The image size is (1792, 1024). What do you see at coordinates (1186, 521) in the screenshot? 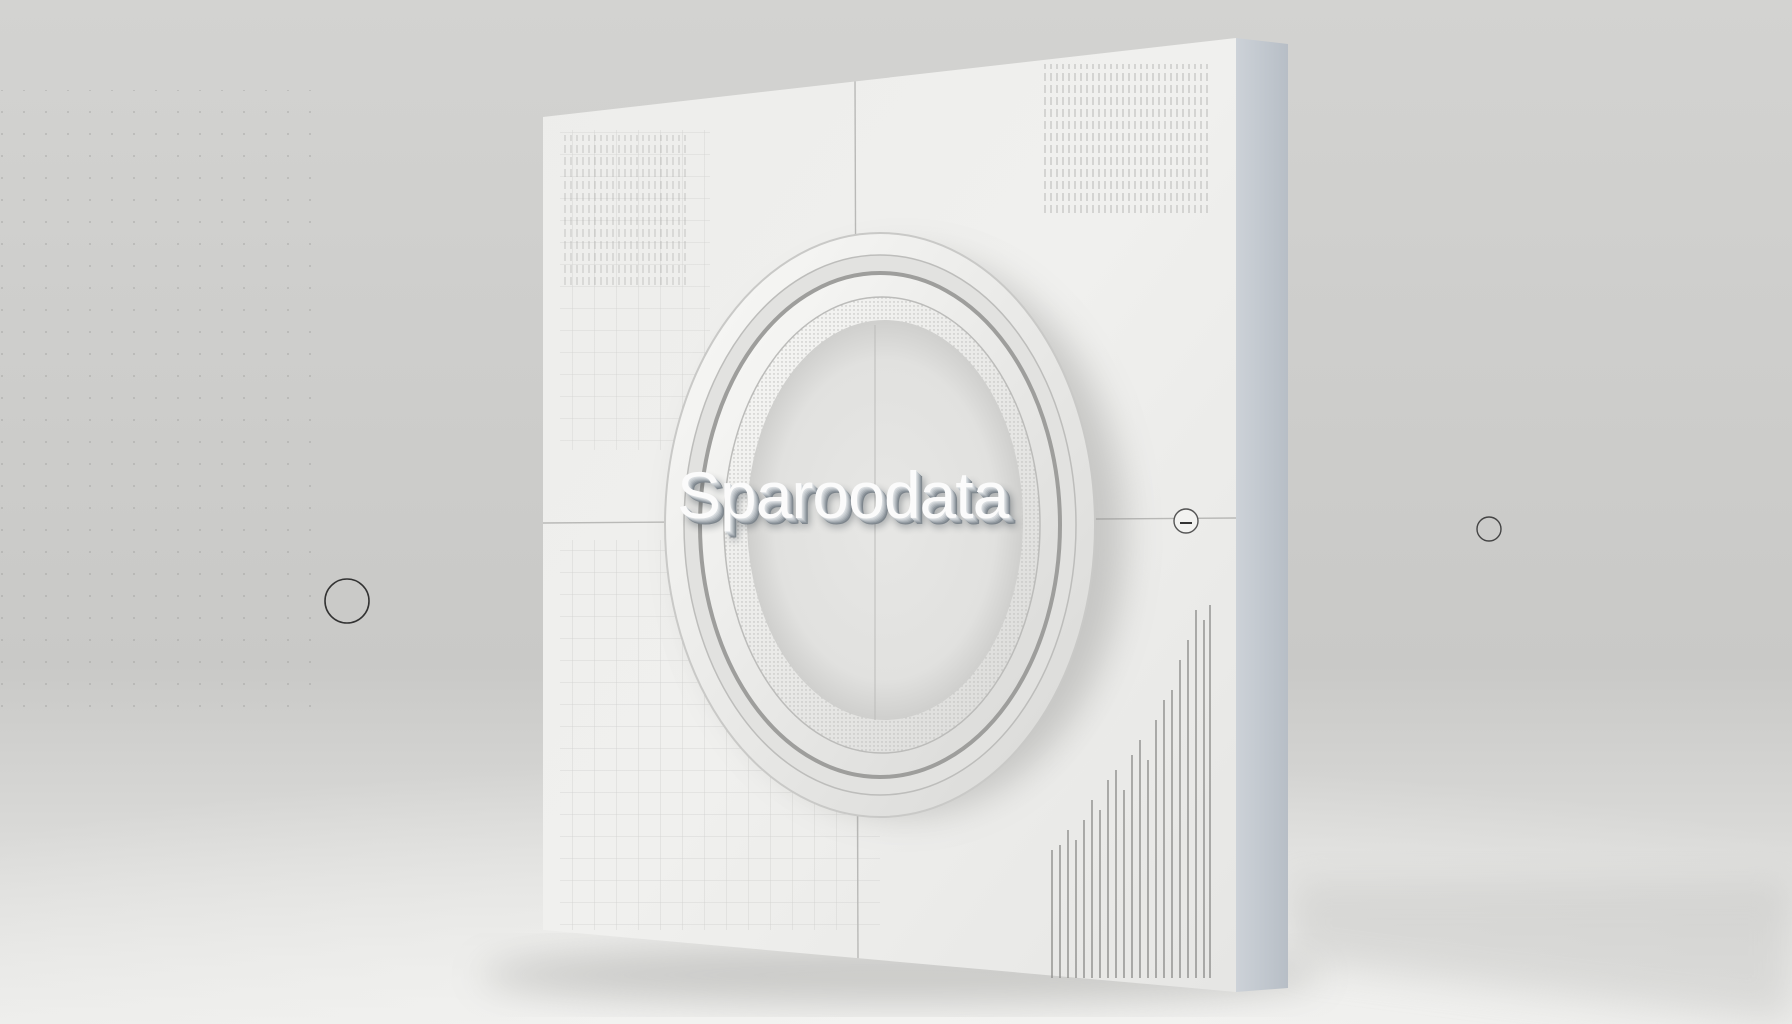
I see `ring-knob-icon` at bounding box center [1186, 521].